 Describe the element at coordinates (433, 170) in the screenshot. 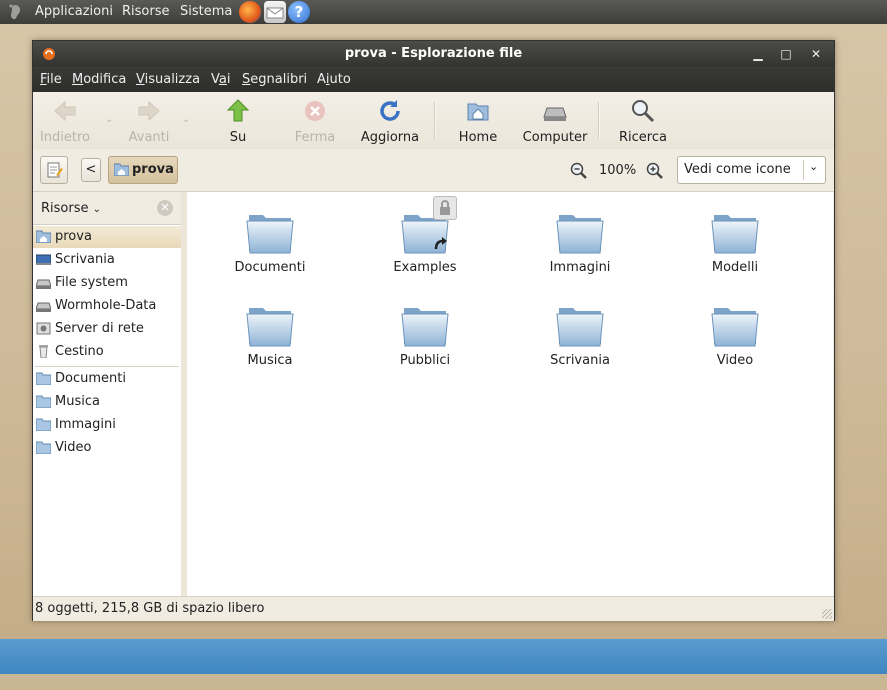

I see `location-bar: < prova 100% Vedi come icone ⌄` at that location.